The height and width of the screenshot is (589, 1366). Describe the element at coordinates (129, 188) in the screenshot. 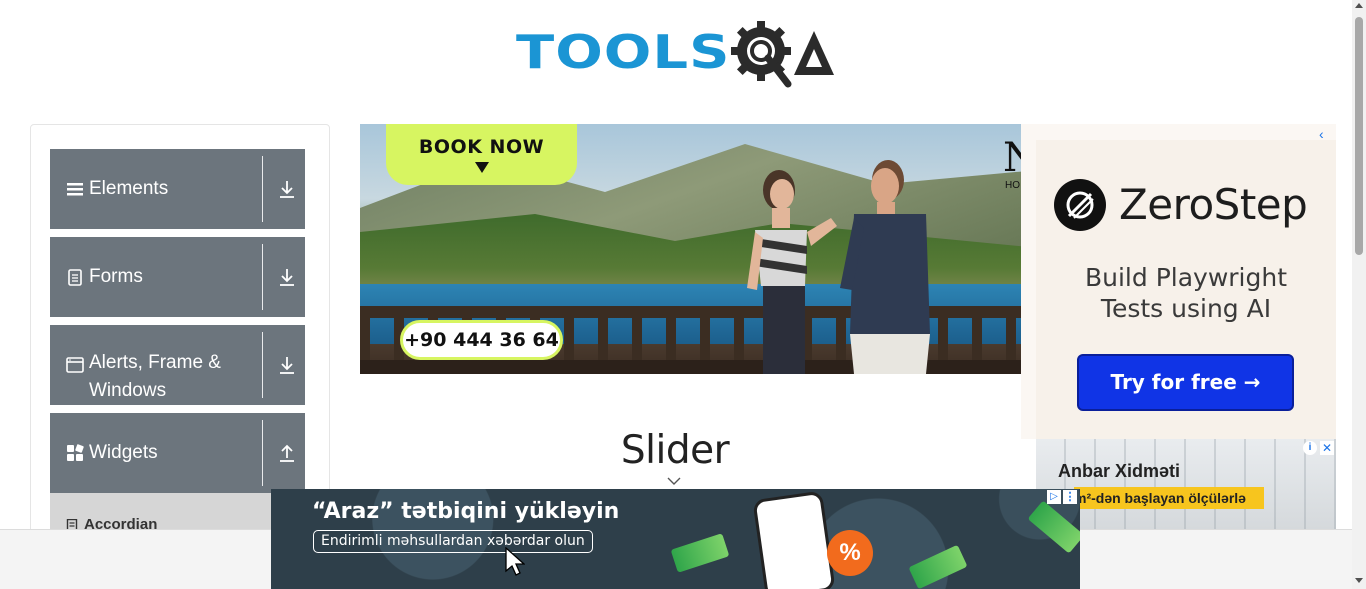

I see `nav-group-label: Elements` at that location.